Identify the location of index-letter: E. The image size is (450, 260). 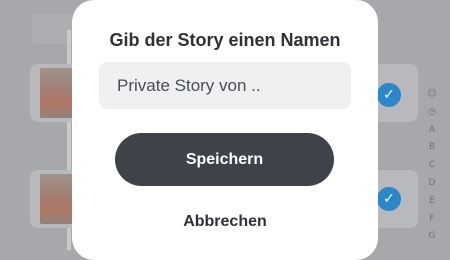
(432, 202).